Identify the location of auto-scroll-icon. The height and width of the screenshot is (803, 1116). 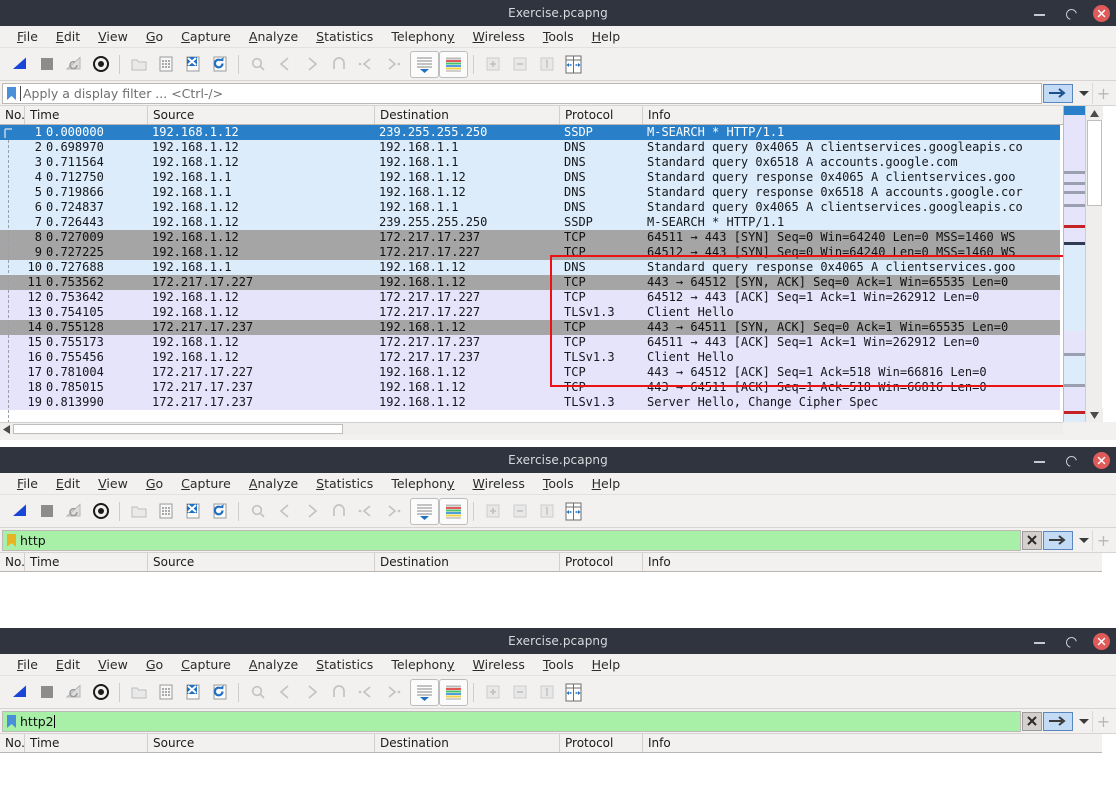
(424, 692).